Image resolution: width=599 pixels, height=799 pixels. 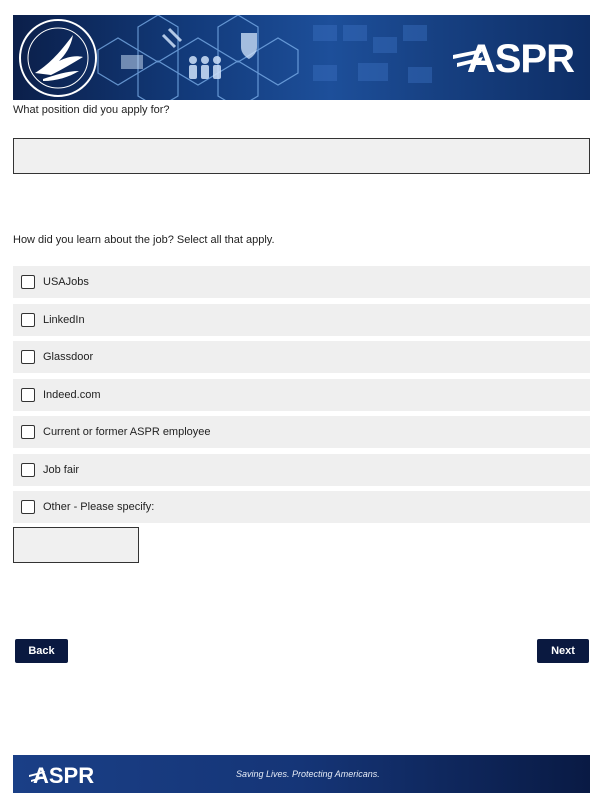 What do you see at coordinates (72, 395) in the screenshot?
I see `option-label: Indeed.com` at bounding box center [72, 395].